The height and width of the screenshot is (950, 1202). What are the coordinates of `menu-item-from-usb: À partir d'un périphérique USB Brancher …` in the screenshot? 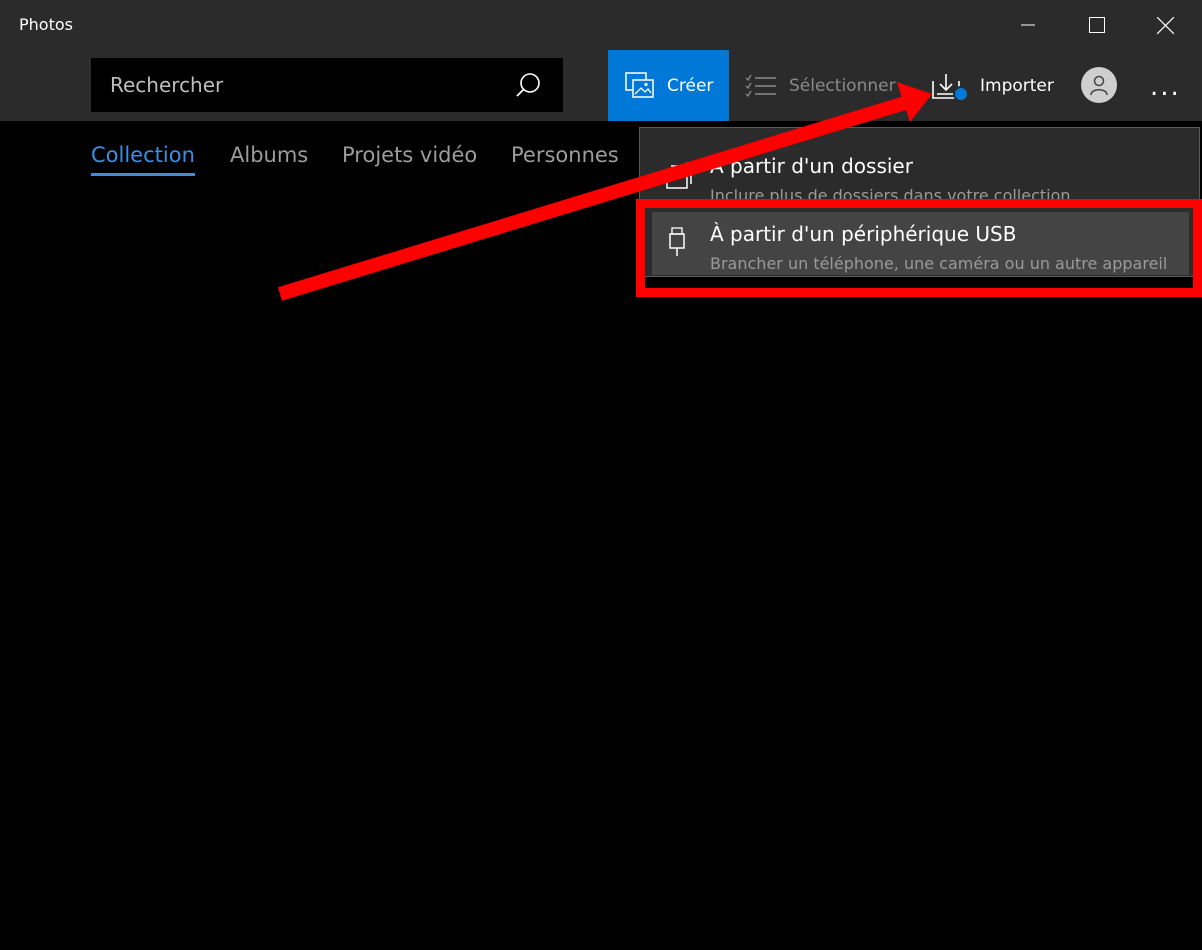 It's located at (920, 243).